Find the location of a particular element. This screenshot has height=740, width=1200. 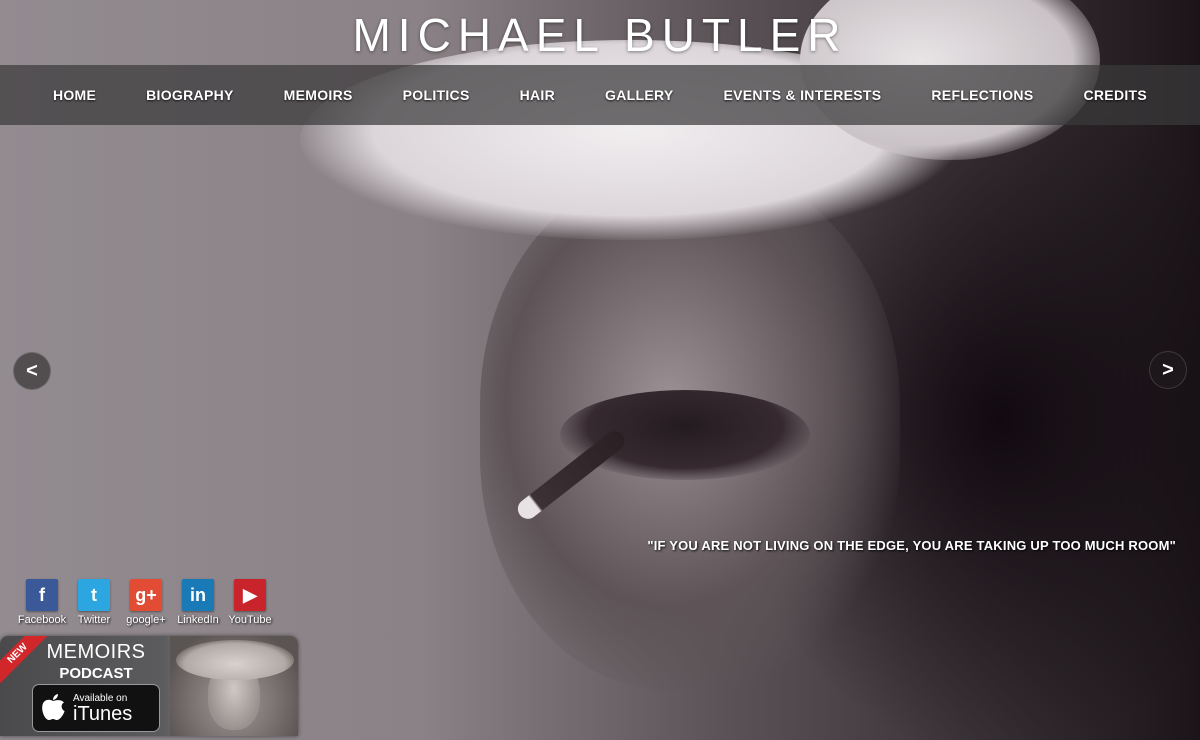

itunes-label: iTunes is located at coordinates (103, 713).